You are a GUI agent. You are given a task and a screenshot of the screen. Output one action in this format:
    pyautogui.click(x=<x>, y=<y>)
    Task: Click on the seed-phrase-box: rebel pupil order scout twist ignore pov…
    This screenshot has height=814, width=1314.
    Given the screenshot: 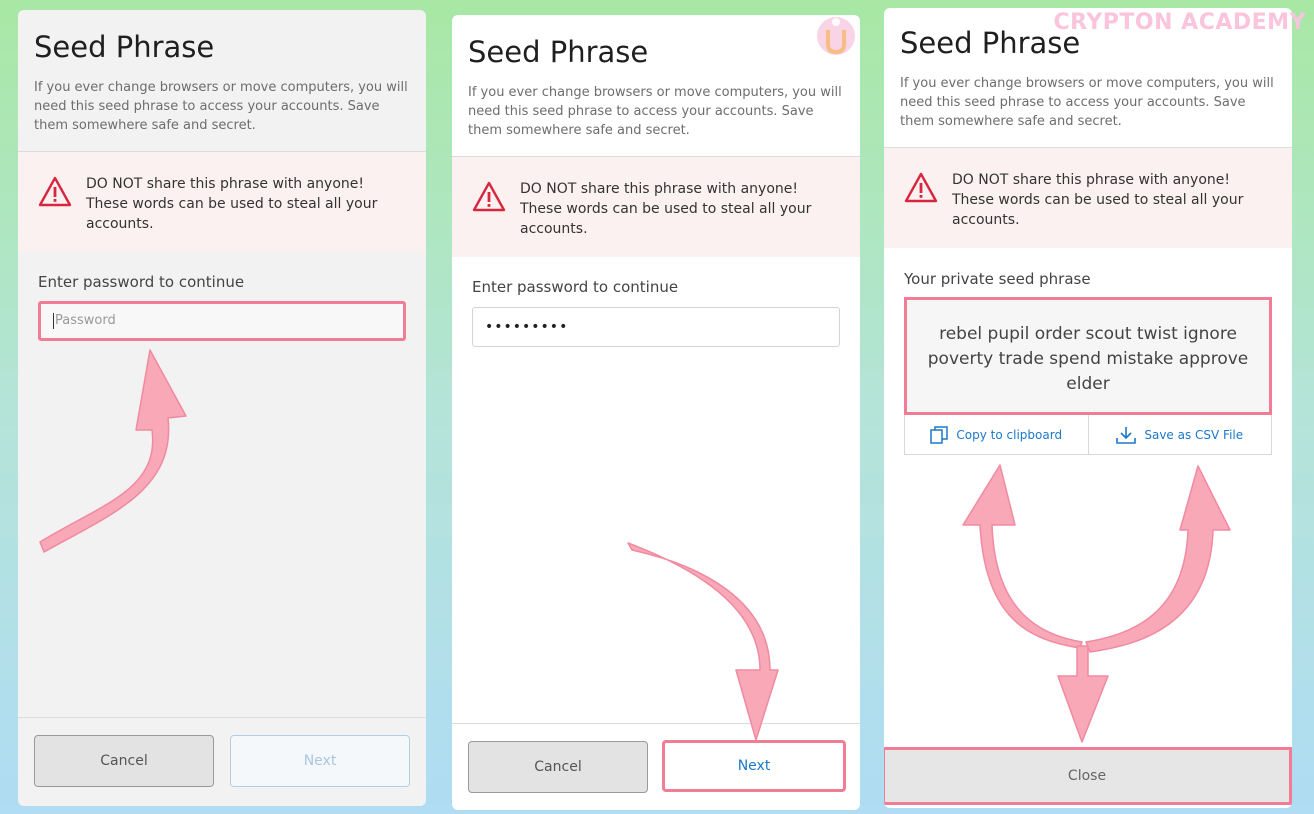 What is the action you would take?
    pyautogui.click(x=1088, y=356)
    